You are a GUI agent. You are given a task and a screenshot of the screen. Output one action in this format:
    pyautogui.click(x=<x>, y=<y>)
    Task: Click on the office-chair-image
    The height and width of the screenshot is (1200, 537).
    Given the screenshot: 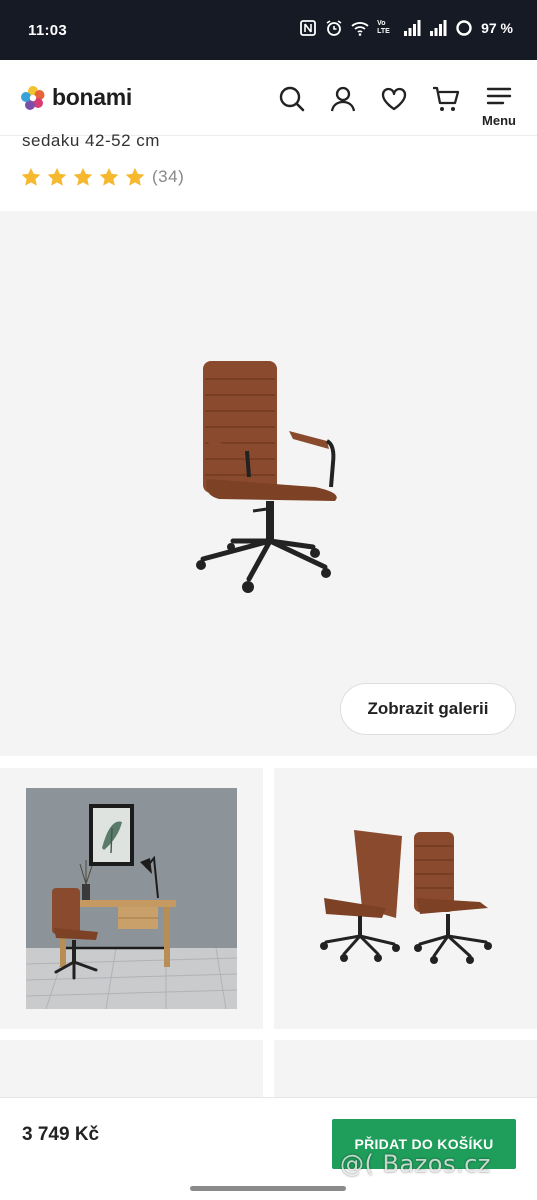 What is the action you would take?
    pyautogui.click(x=266, y=477)
    